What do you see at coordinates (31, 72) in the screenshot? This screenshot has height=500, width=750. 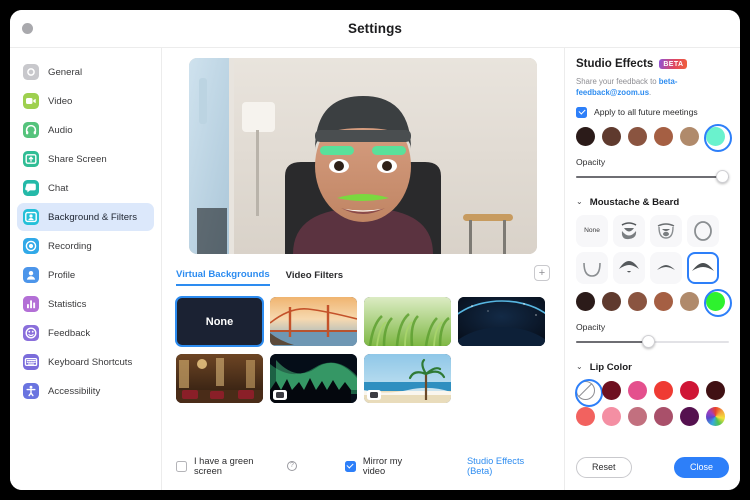 I see `gear-icon` at bounding box center [31, 72].